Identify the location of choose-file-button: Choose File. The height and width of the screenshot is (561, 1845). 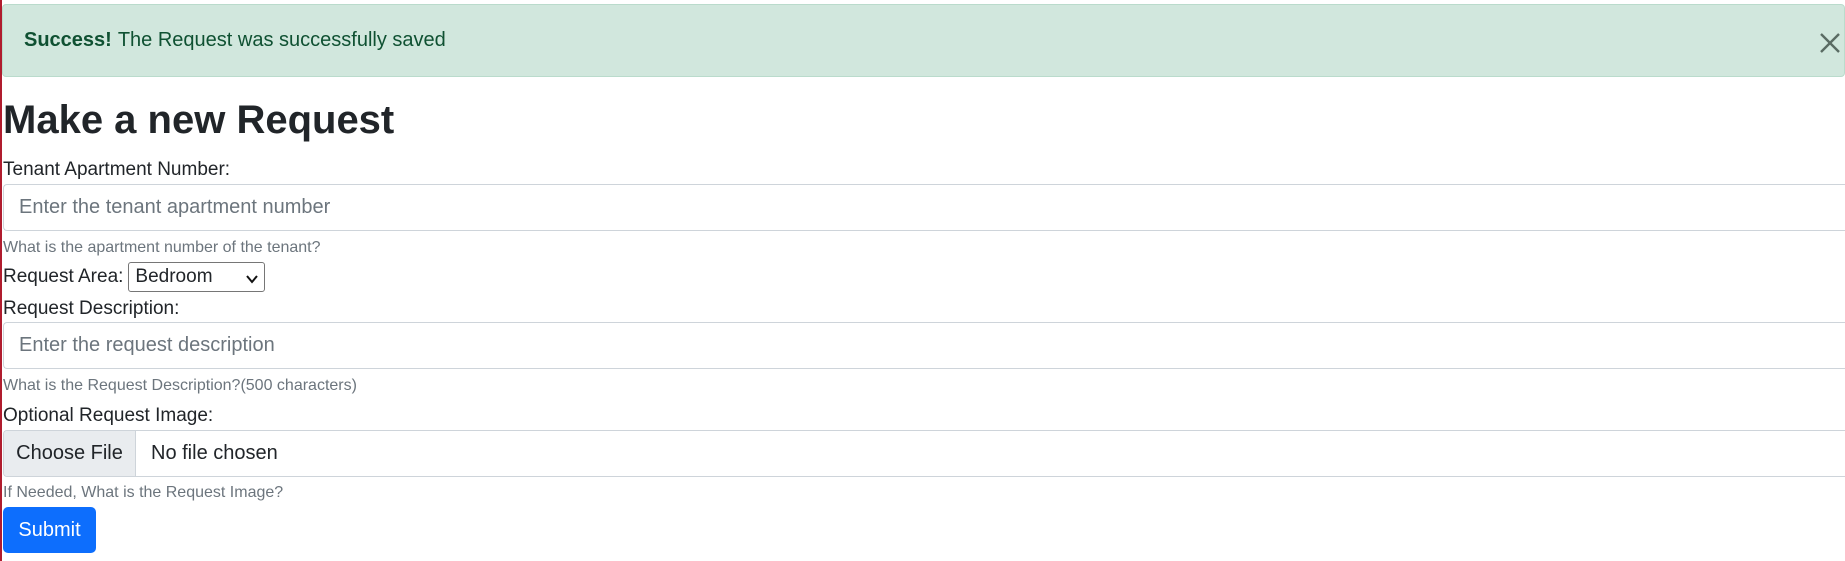
(70, 453).